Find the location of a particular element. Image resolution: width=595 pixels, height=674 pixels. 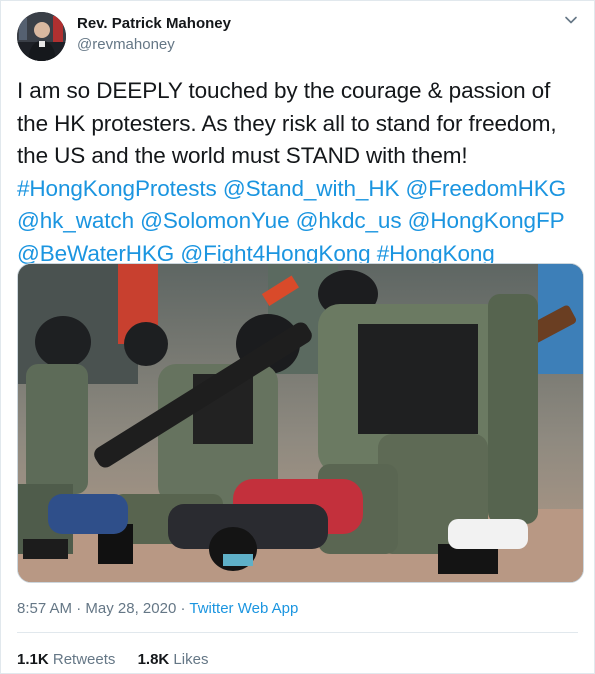

author-display-name: Rev. Patrick Mahoney is located at coordinates (154, 24).